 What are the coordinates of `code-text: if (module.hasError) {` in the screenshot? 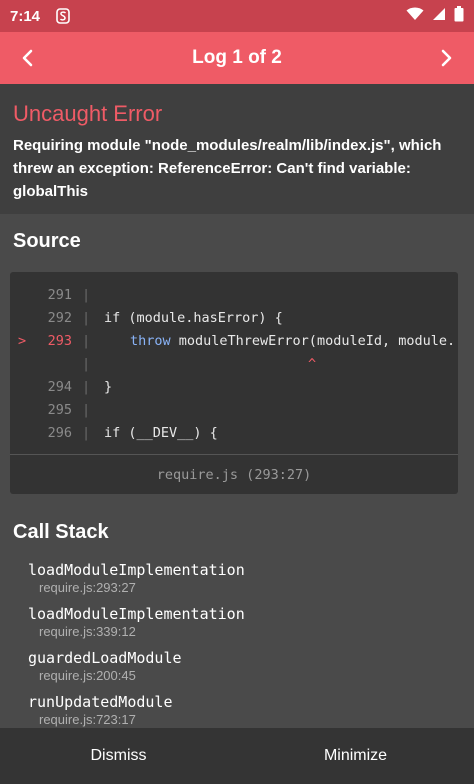 It's located at (193, 318).